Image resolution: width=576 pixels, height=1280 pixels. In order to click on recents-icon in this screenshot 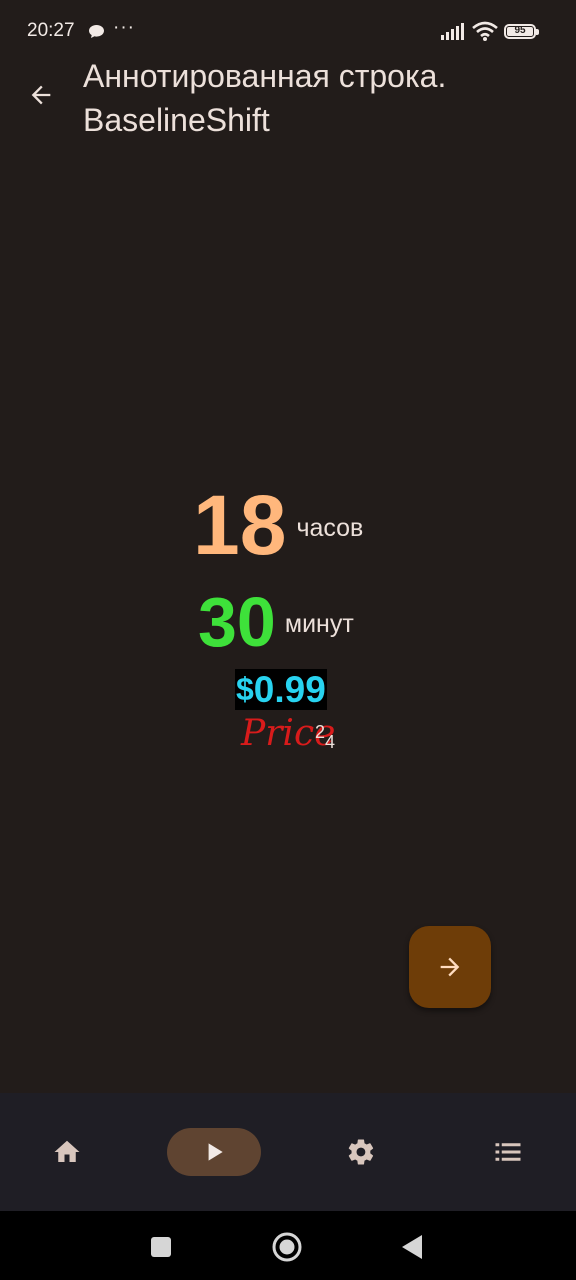, I will do `click(161, 1247)`.